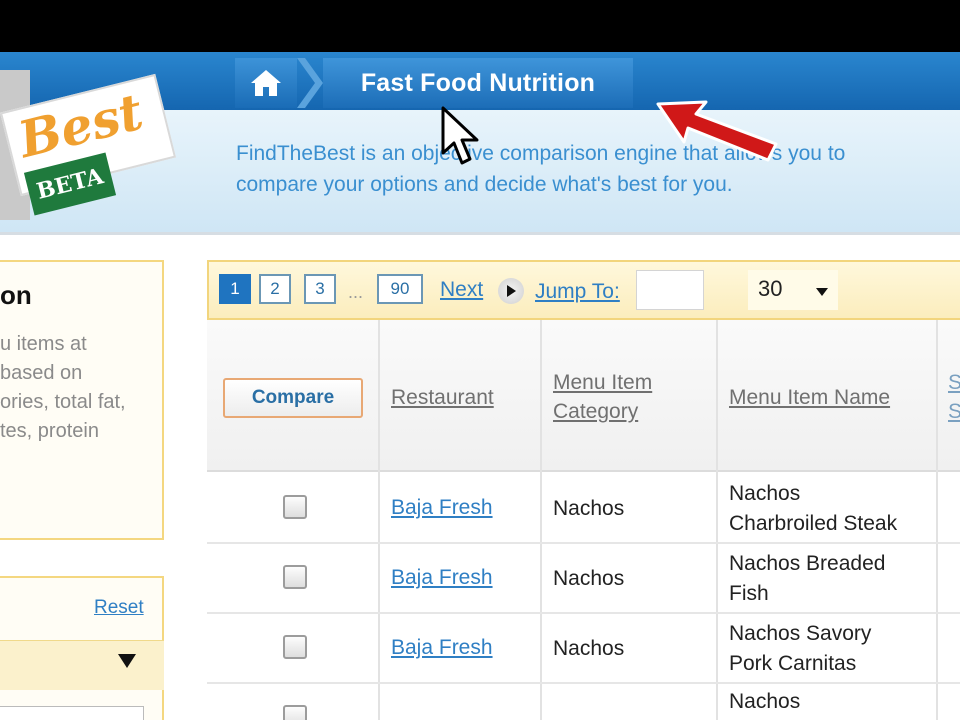  I want to click on item-name-line: Fish, so click(749, 593).